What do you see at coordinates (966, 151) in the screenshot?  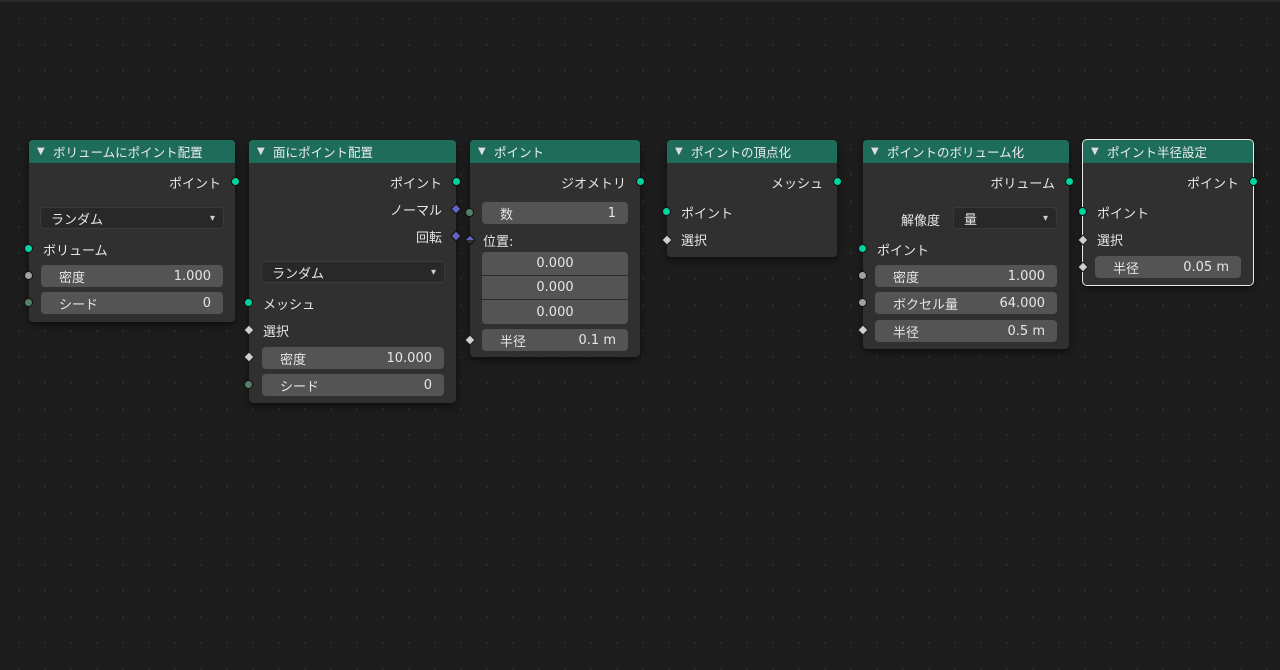 I see `node-header: ▼ ポイントのボリューム化` at bounding box center [966, 151].